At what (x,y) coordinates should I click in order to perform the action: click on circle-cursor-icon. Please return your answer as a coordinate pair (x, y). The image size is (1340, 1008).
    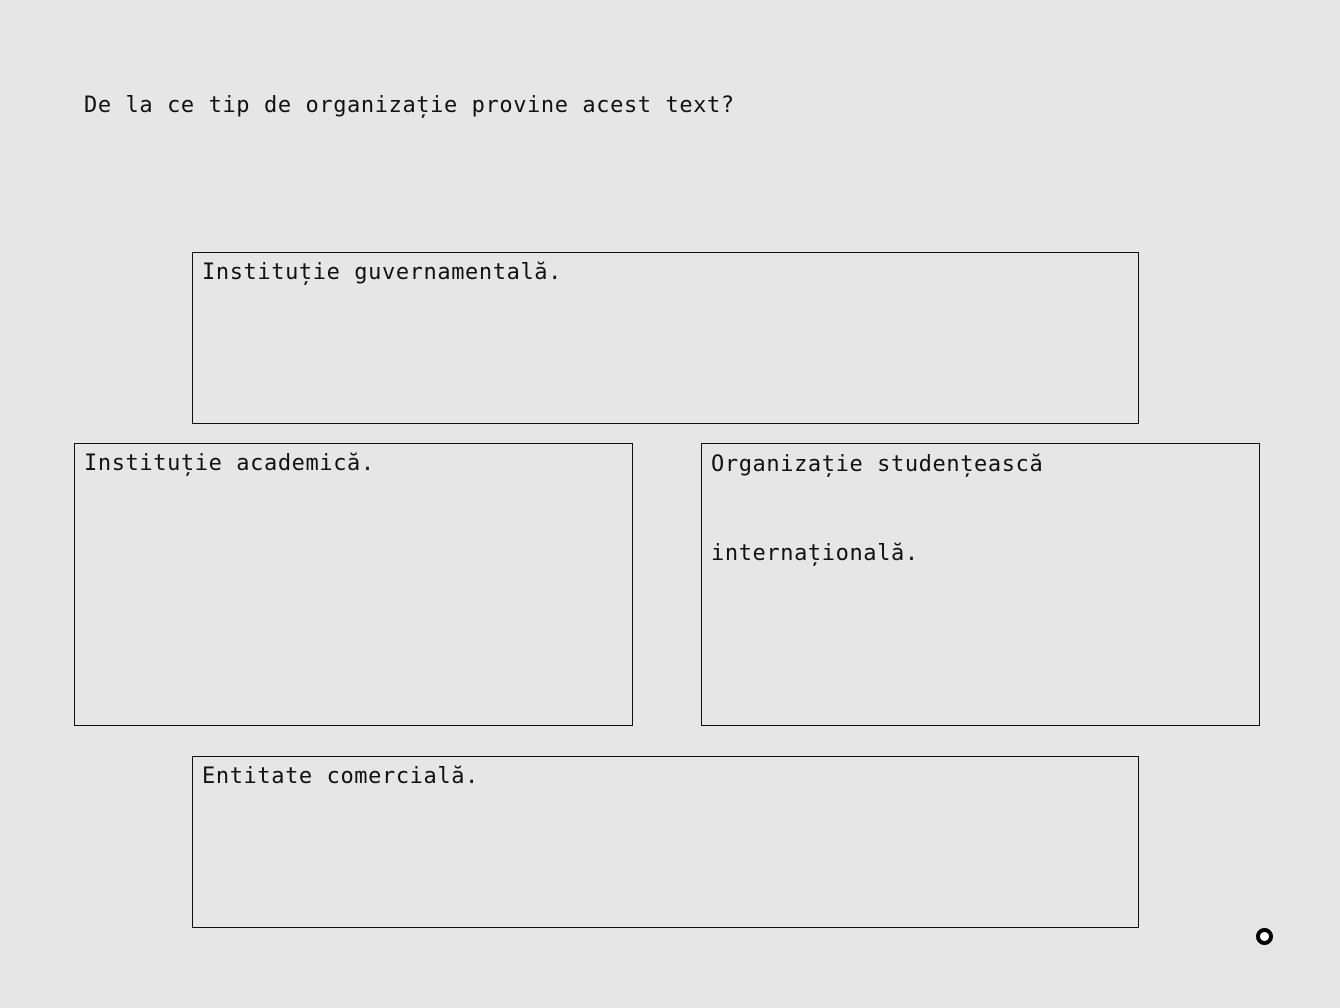
    Looking at the image, I should click on (1264, 936).